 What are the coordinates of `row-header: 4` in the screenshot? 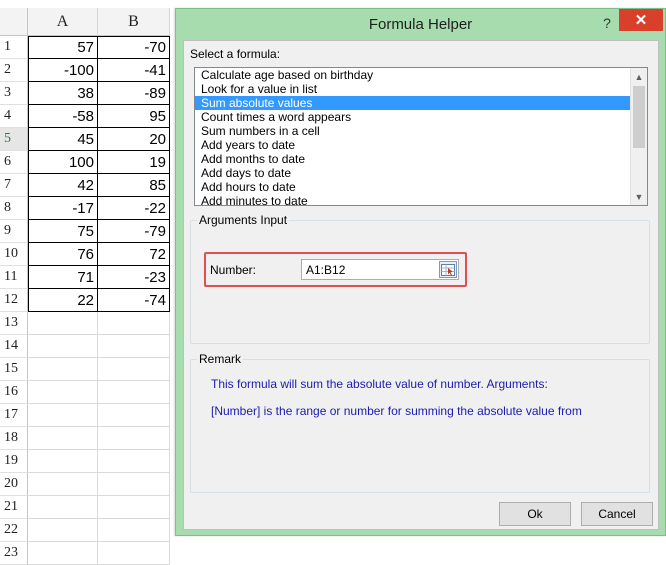 It's located at (14, 116).